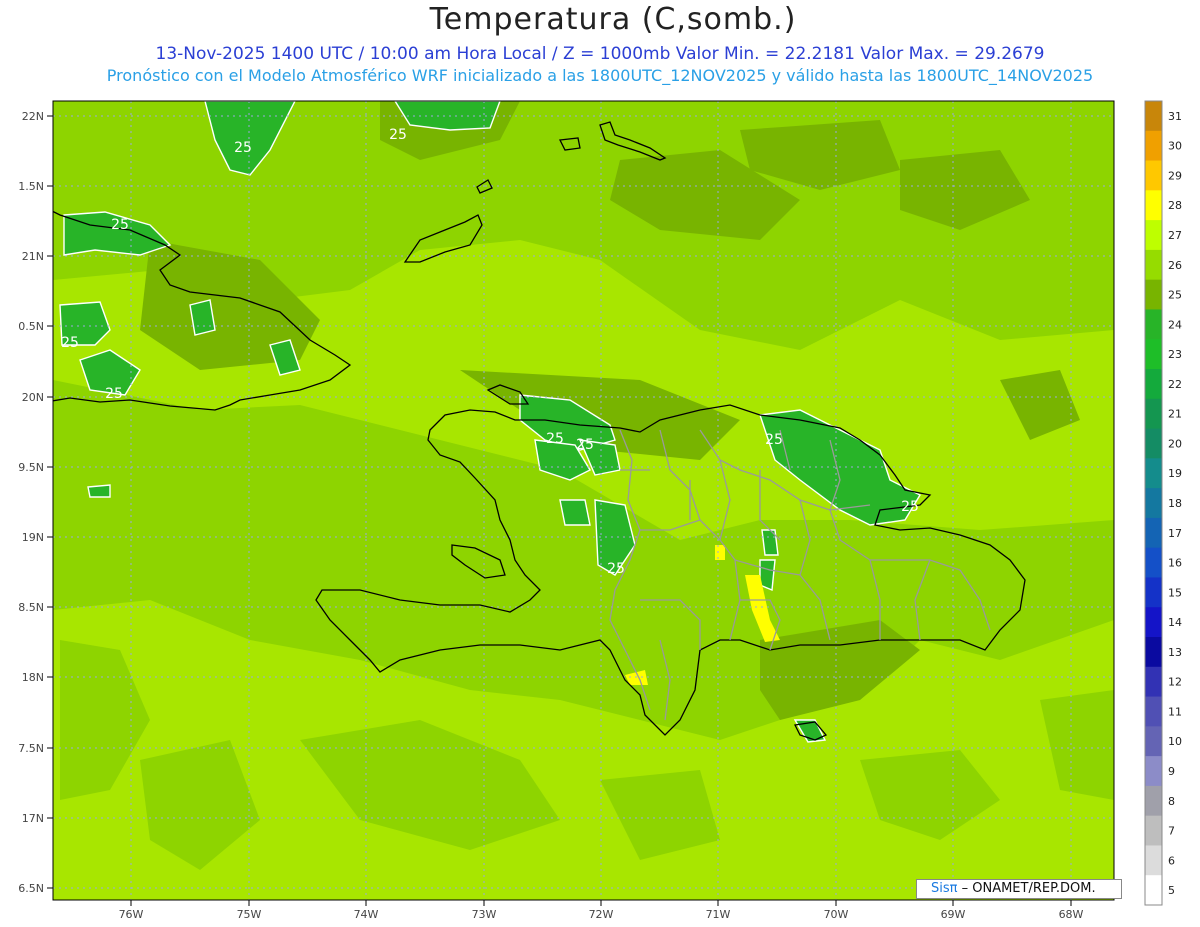 This screenshot has height=927, width=1200. I want to click on colorbar-label: 13, so click(1175, 652).